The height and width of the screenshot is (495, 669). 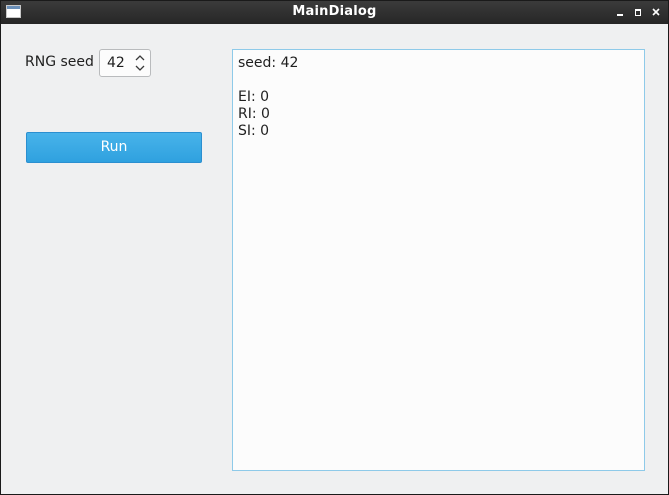 I want to click on output-line-si: SI: 0, so click(x=254, y=131).